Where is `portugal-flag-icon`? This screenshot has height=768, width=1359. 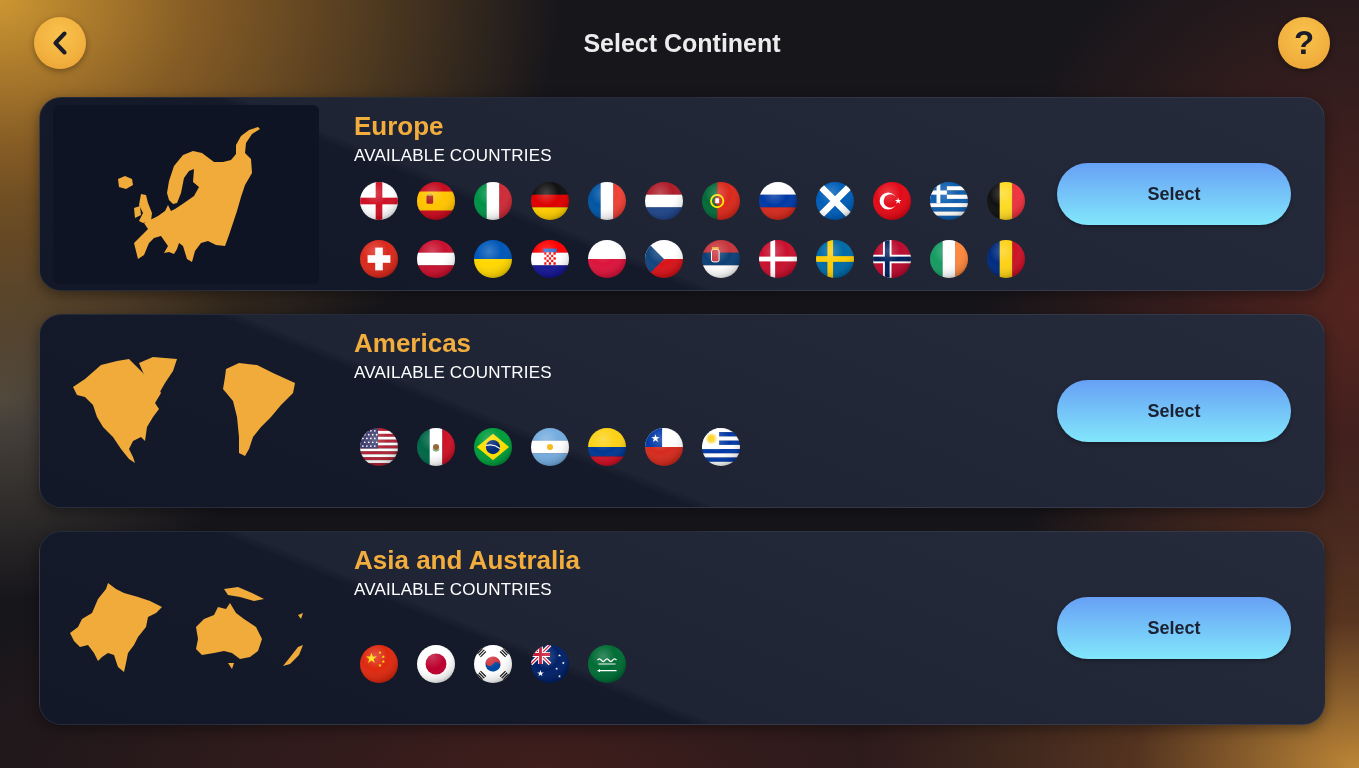
portugal-flag-icon is located at coordinates (721, 201).